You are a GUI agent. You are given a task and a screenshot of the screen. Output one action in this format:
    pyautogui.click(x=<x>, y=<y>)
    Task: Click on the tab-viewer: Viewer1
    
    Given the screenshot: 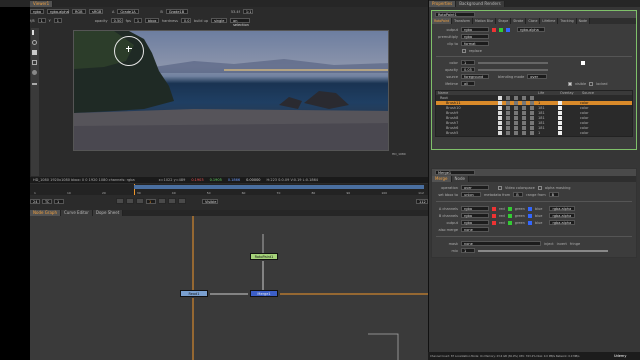 What is the action you would take?
    pyautogui.click(x=42, y=3)
    